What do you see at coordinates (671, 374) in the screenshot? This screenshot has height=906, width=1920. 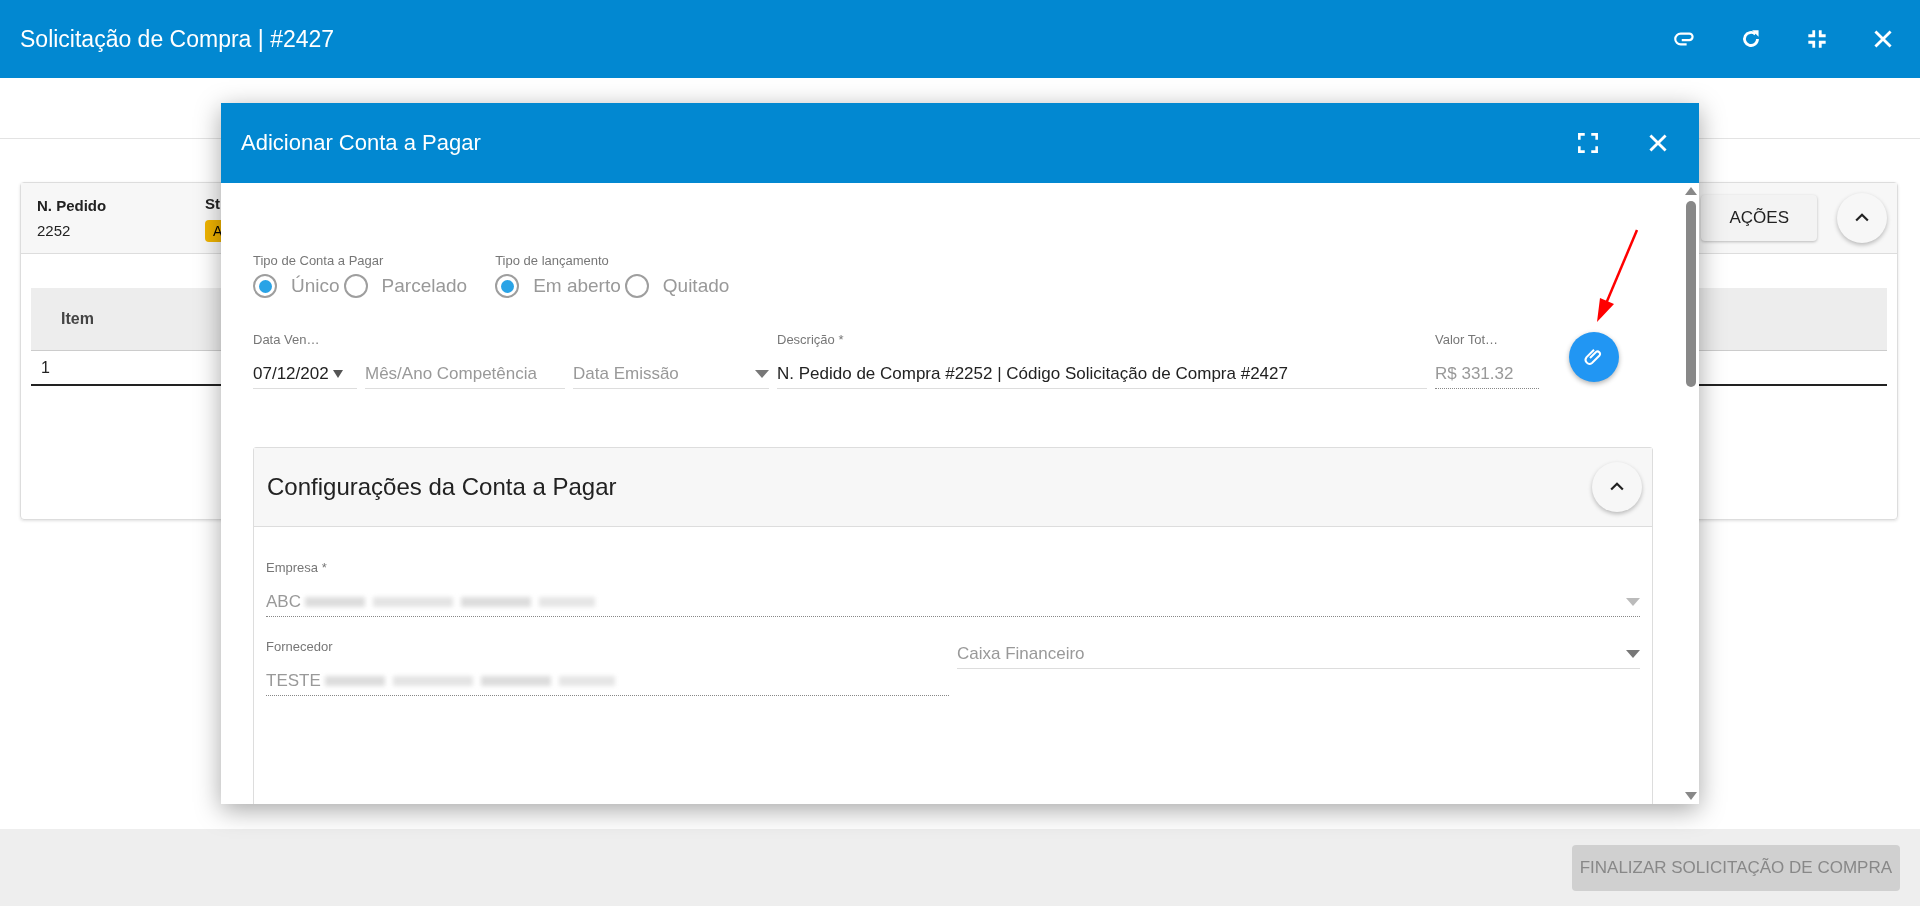 I see `select-field: Data Emissão` at bounding box center [671, 374].